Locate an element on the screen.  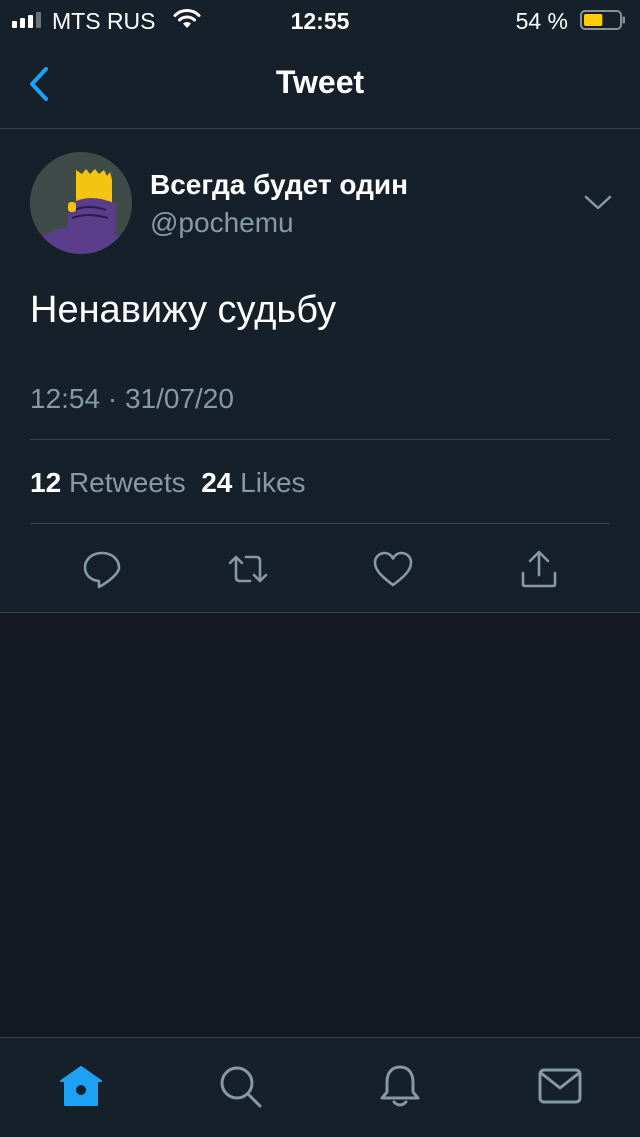
avatar is located at coordinates (81, 203).